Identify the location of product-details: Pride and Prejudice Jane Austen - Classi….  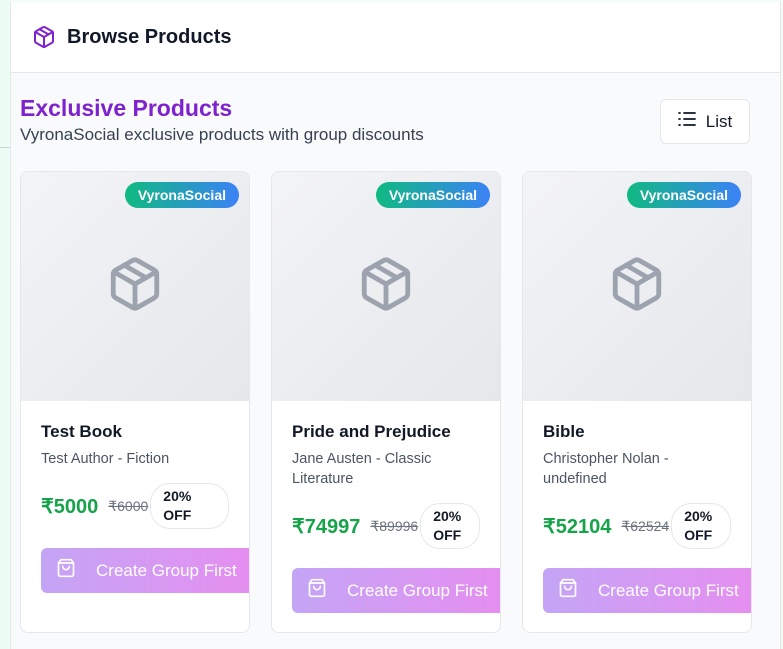
(386, 475).